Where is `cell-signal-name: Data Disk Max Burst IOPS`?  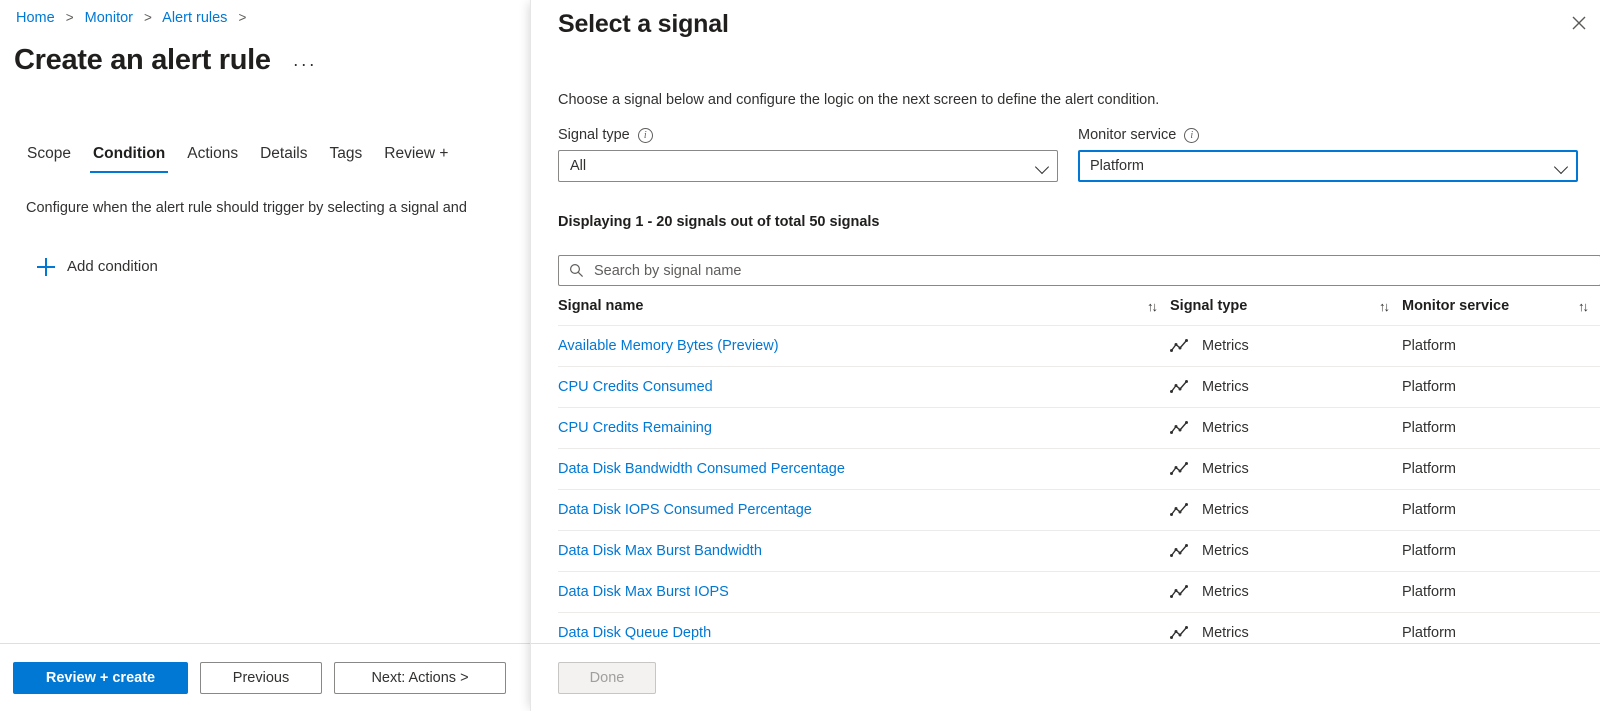
cell-signal-name: Data Disk Max Burst IOPS is located at coordinates (864, 592).